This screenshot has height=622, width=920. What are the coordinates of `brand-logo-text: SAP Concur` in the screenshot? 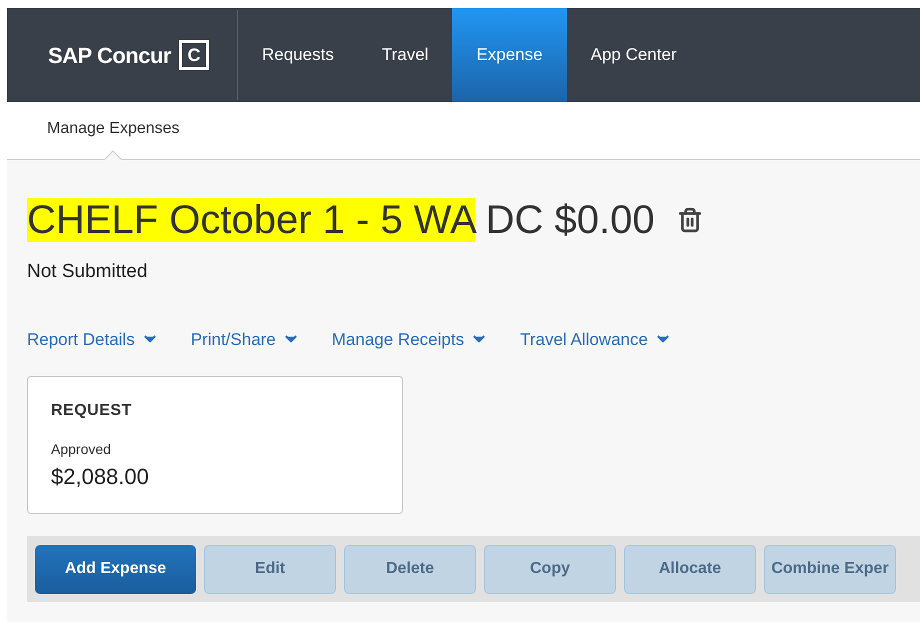 It's located at (109, 56).